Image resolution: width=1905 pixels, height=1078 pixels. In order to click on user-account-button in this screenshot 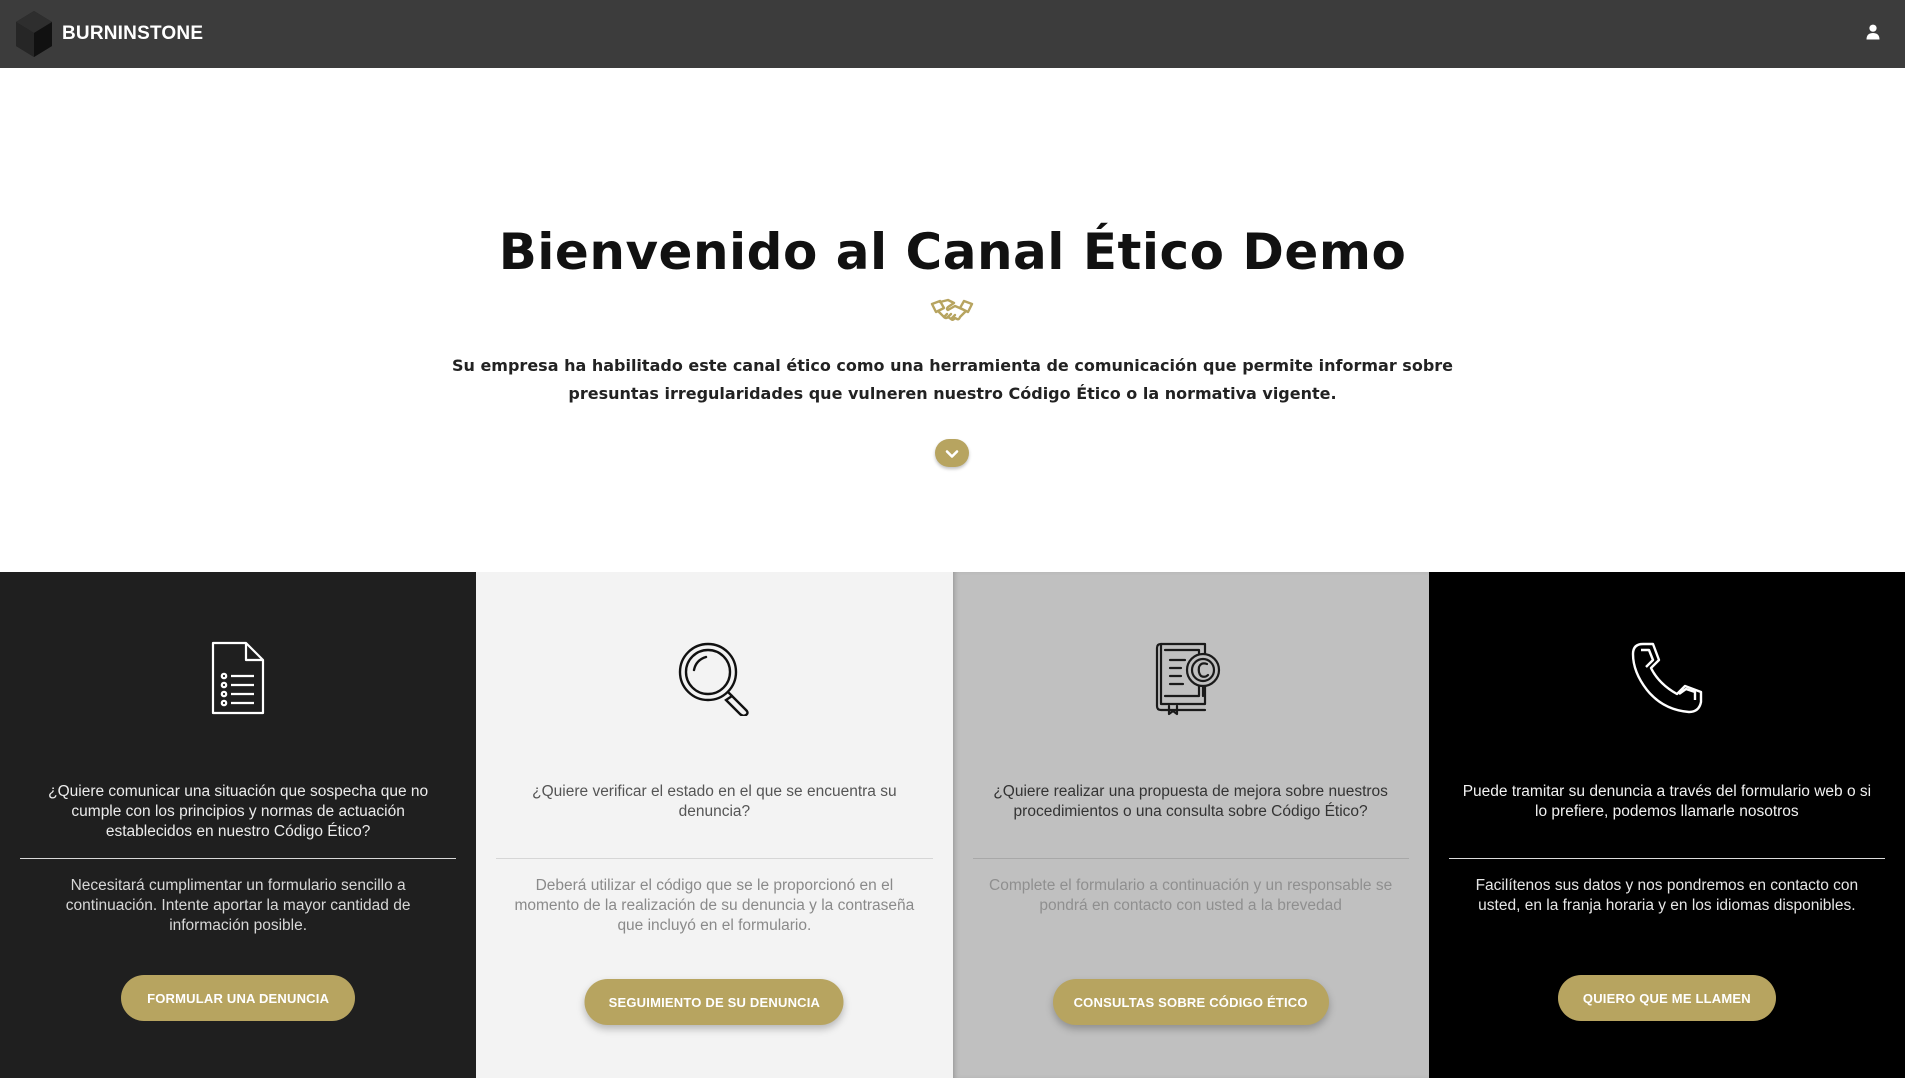, I will do `click(1873, 34)`.